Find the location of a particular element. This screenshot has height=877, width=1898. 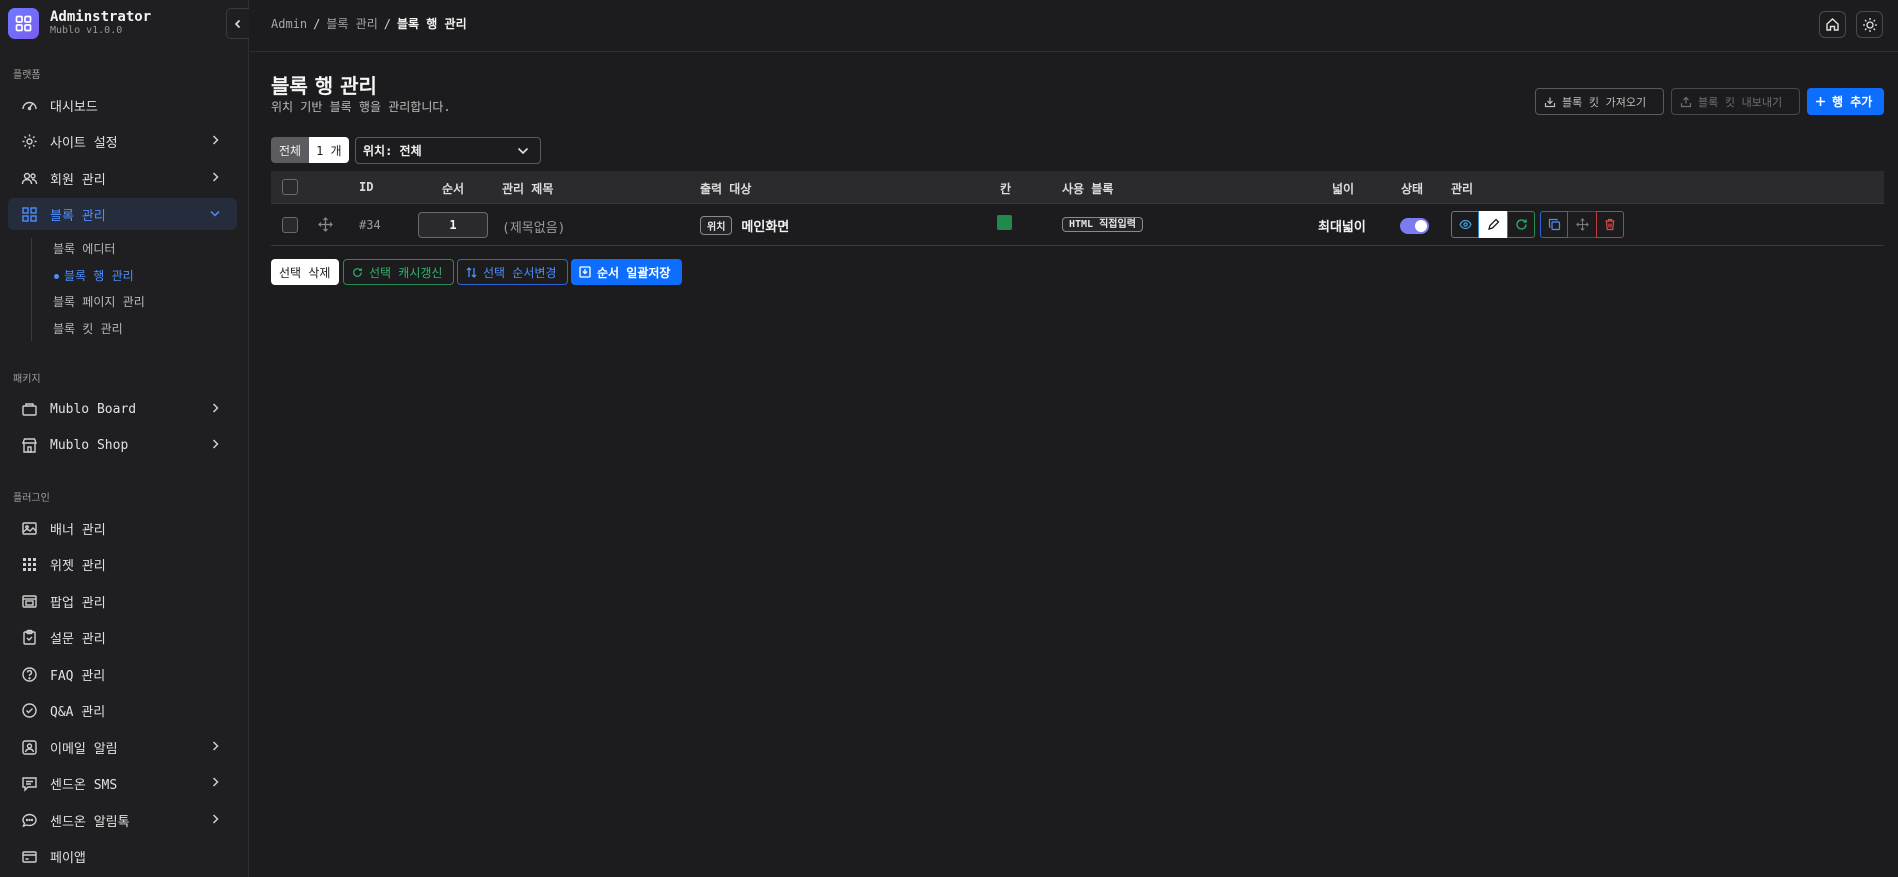

store-icon is located at coordinates (29, 445).